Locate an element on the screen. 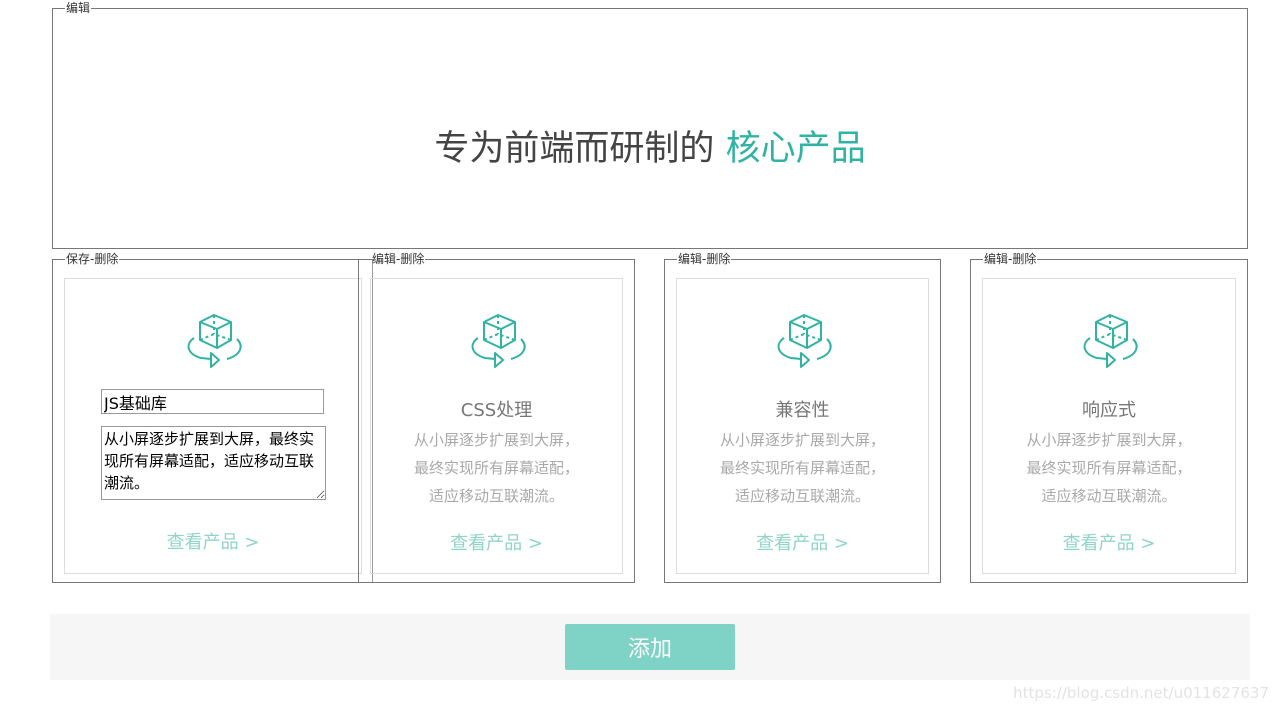 The image size is (1279, 711). headline-accent: 核心产品 is located at coordinates (795, 149).